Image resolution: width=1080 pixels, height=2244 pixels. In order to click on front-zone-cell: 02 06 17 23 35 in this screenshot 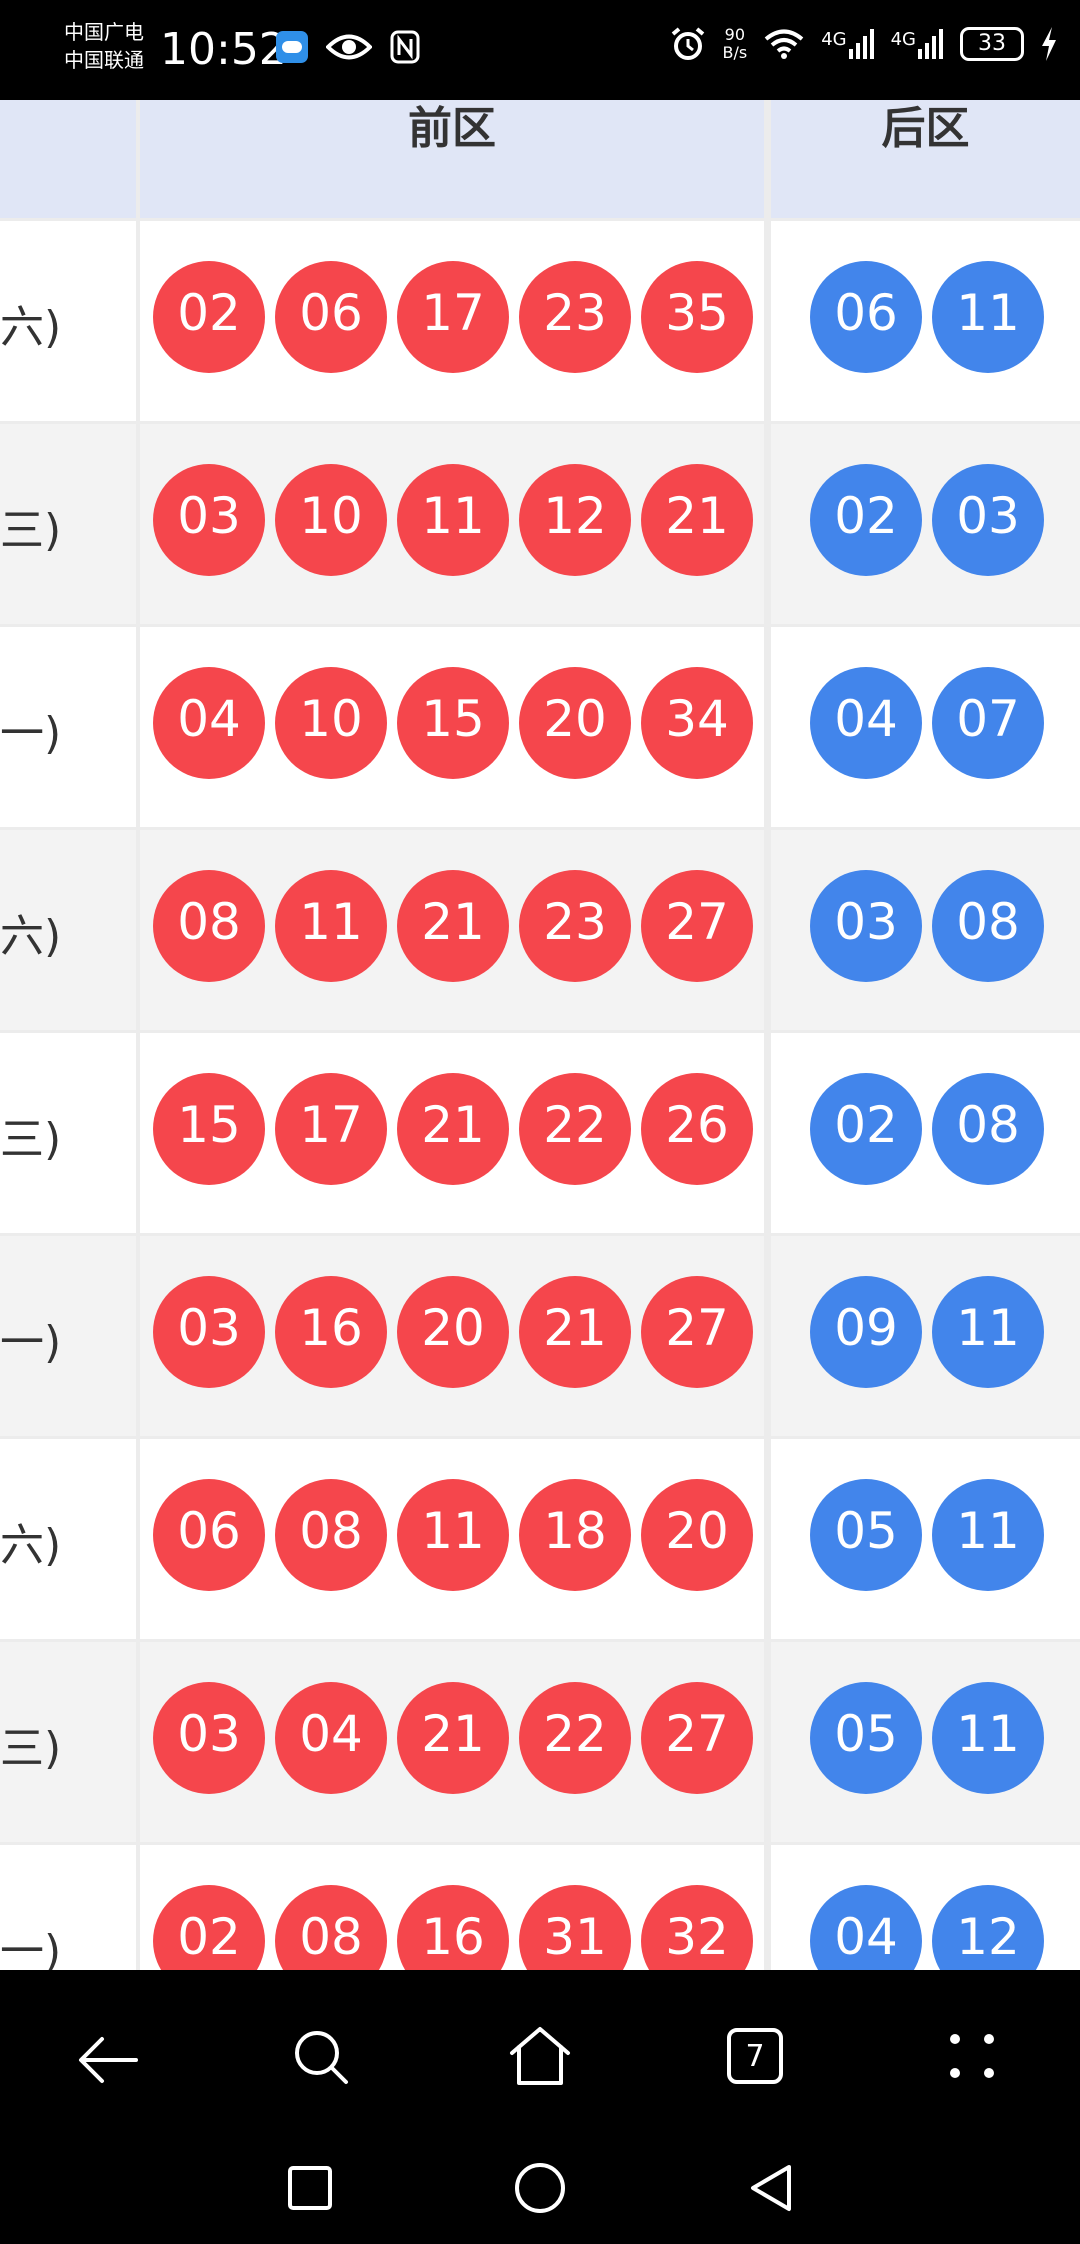, I will do `click(452, 321)`.